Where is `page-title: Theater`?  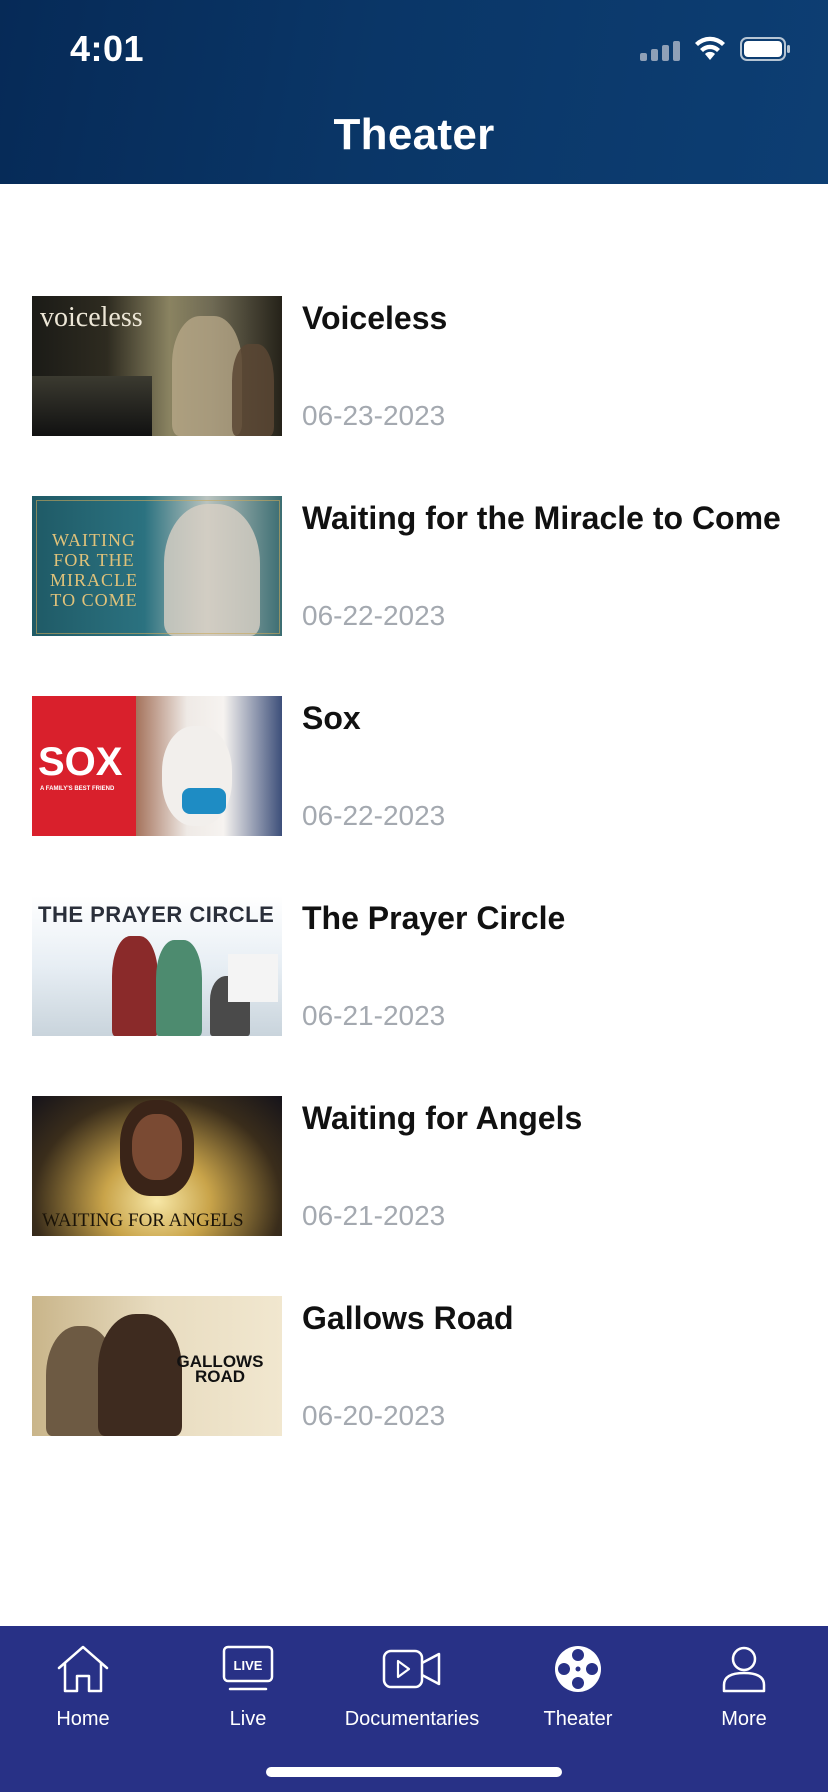 page-title: Theater is located at coordinates (414, 134).